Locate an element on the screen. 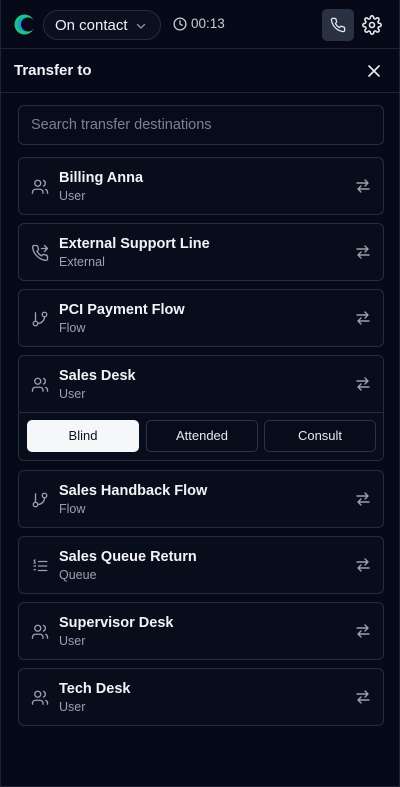  phone-icon is located at coordinates (338, 25).